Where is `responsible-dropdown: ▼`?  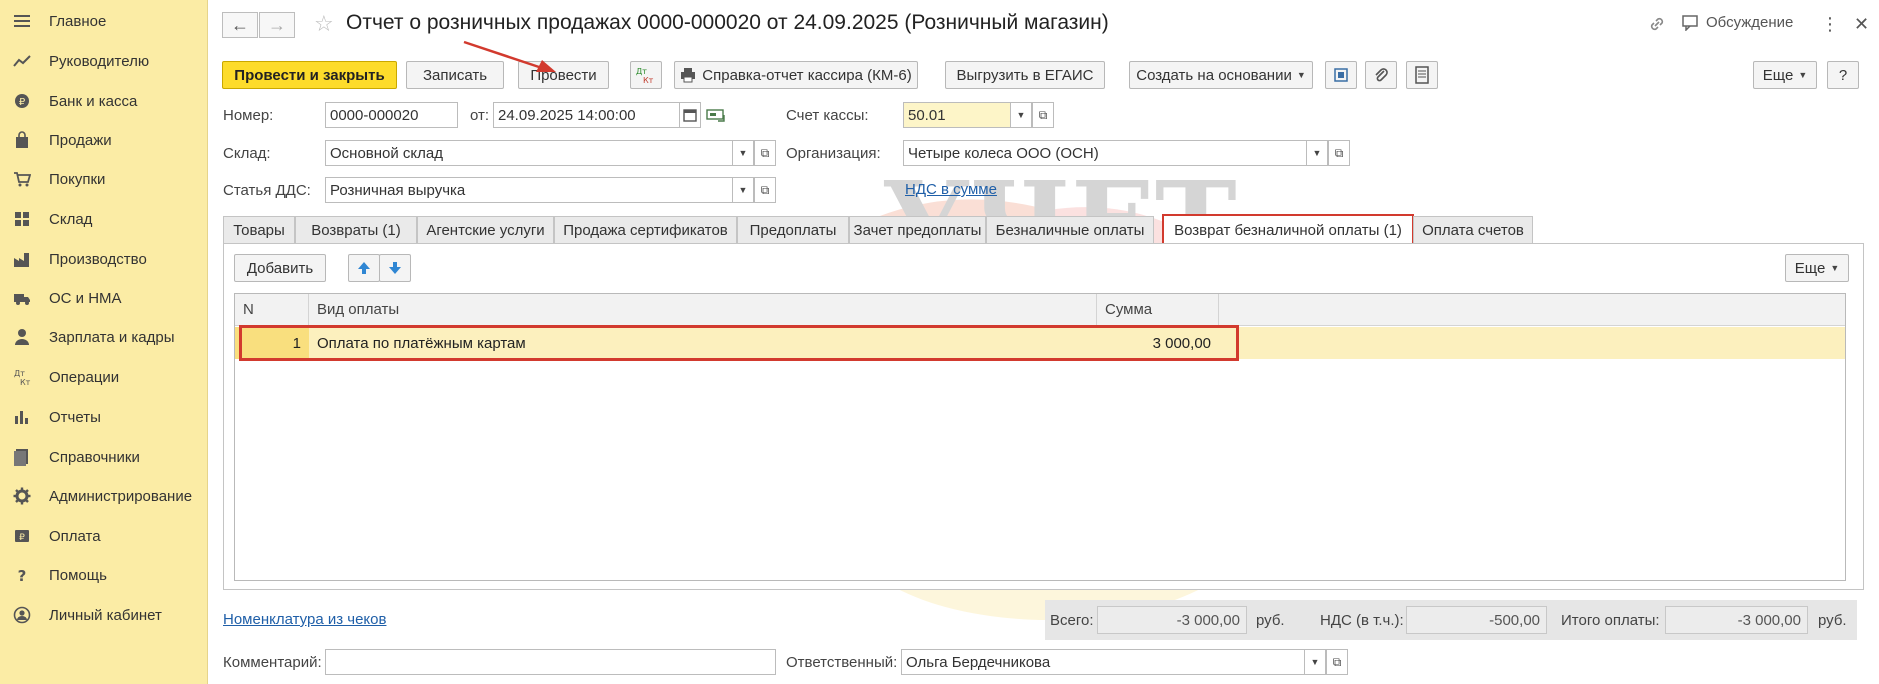
responsible-dropdown: ▼ is located at coordinates (1315, 662).